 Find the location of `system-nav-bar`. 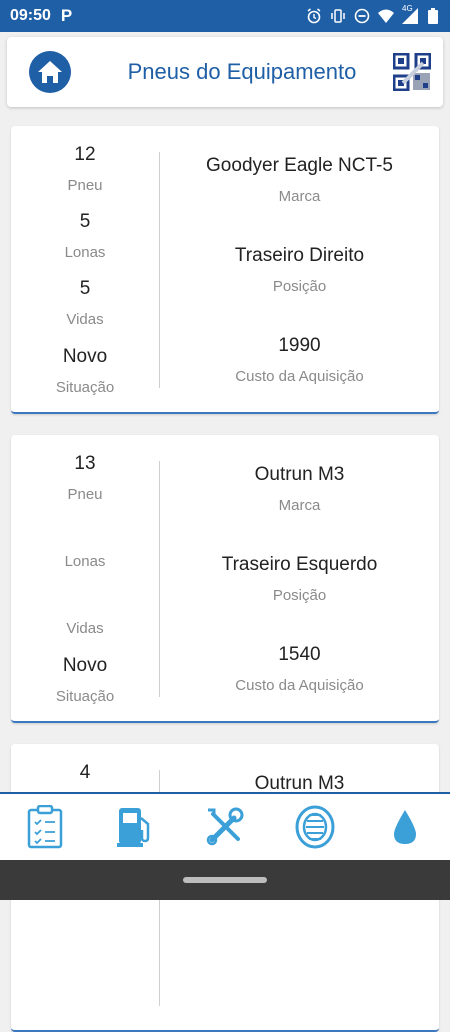

system-nav-bar is located at coordinates (225, 880).